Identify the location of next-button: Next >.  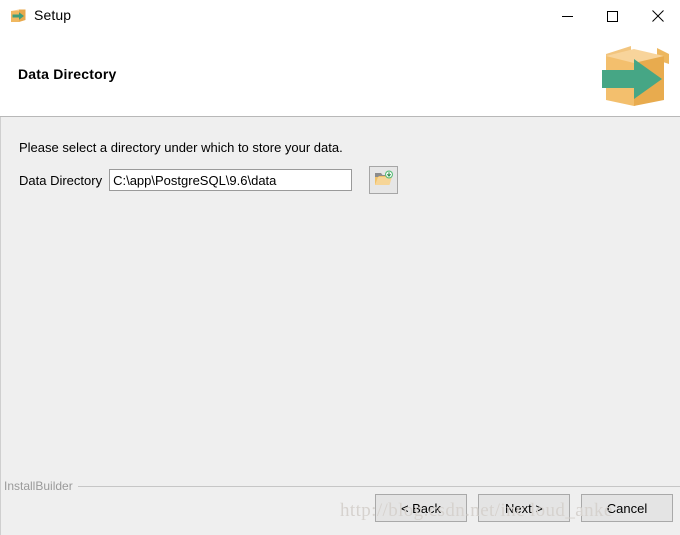
(524, 508).